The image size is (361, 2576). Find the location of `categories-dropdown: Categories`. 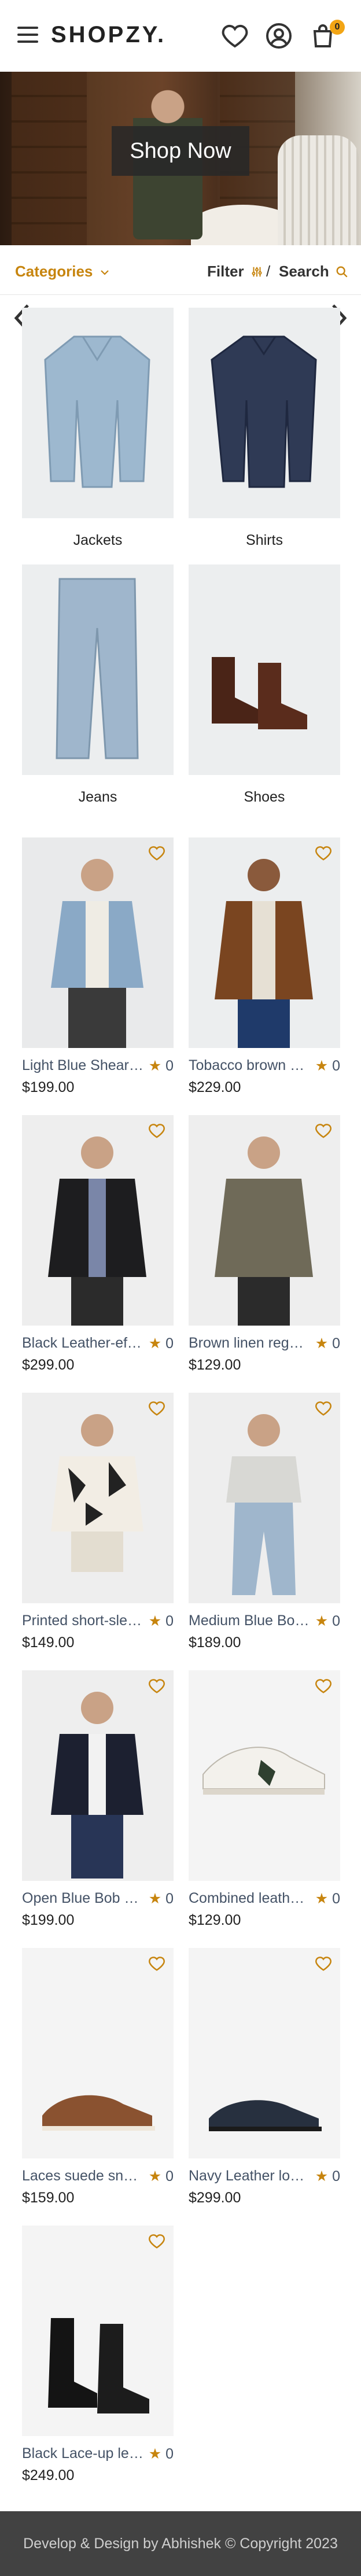

categories-dropdown: Categories is located at coordinates (62, 272).